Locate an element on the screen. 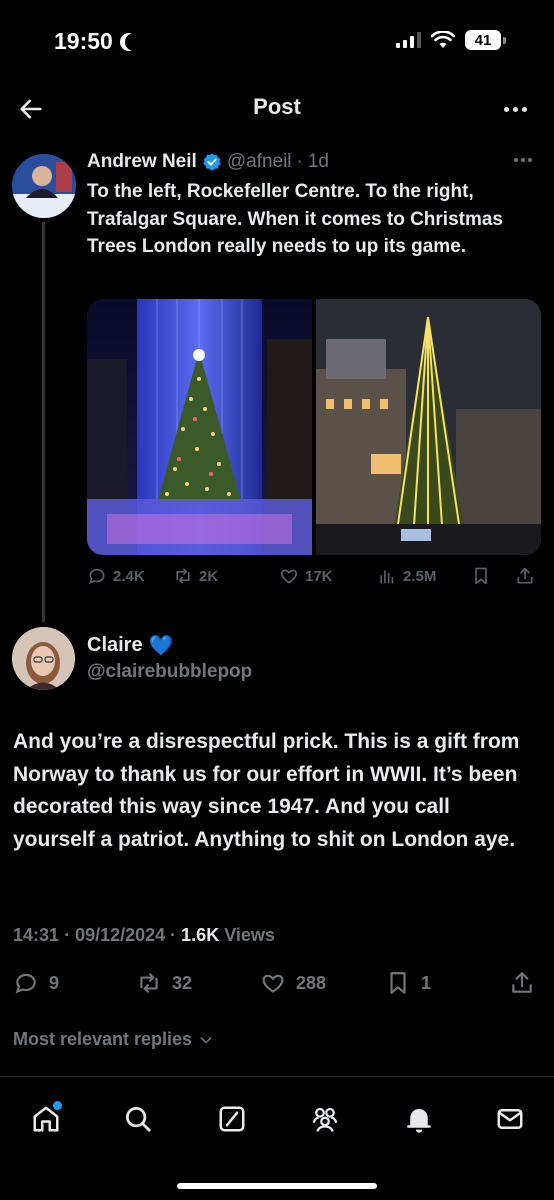  nav-grok is located at coordinates (232, 1119).